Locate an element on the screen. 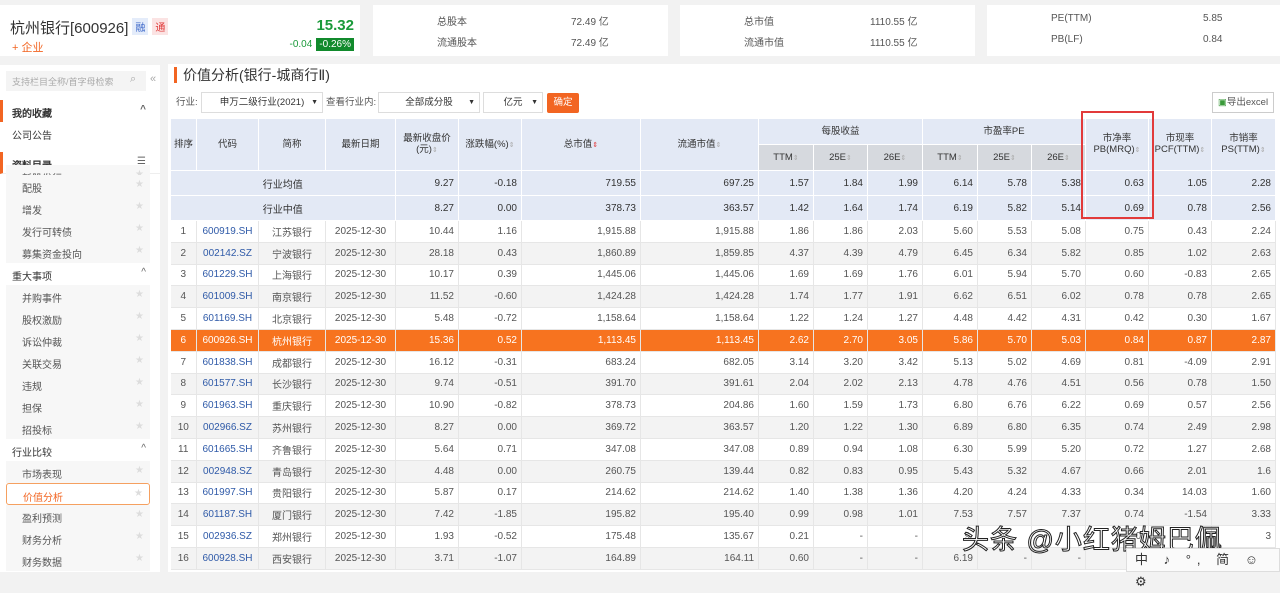 The width and height of the screenshot is (1280, 593). sidebar-item: 诉讼仲裁 ★ is located at coordinates (78, 340).